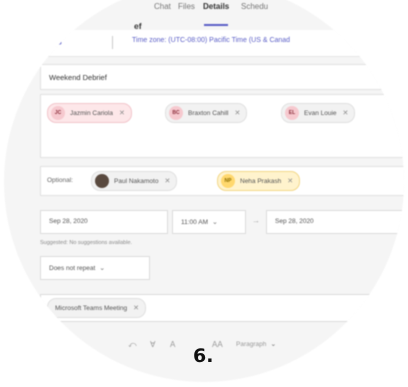 Image resolution: width=408 pixels, height=387 pixels. Describe the element at coordinates (86, 243) in the screenshot. I see `suggested-times-text: Suggested: No suggestions available.` at that location.